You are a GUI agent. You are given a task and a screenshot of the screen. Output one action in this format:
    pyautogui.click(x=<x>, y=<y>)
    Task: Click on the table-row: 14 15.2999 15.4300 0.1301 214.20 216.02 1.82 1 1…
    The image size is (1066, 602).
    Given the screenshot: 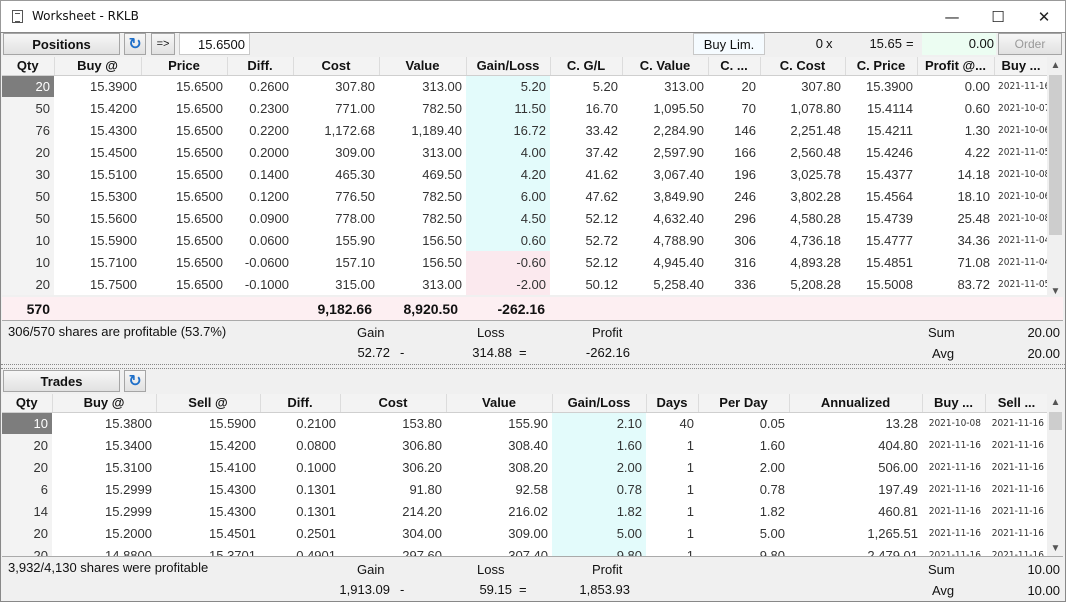 What is the action you would take?
    pyautogui.click(x=525, y=511)
    